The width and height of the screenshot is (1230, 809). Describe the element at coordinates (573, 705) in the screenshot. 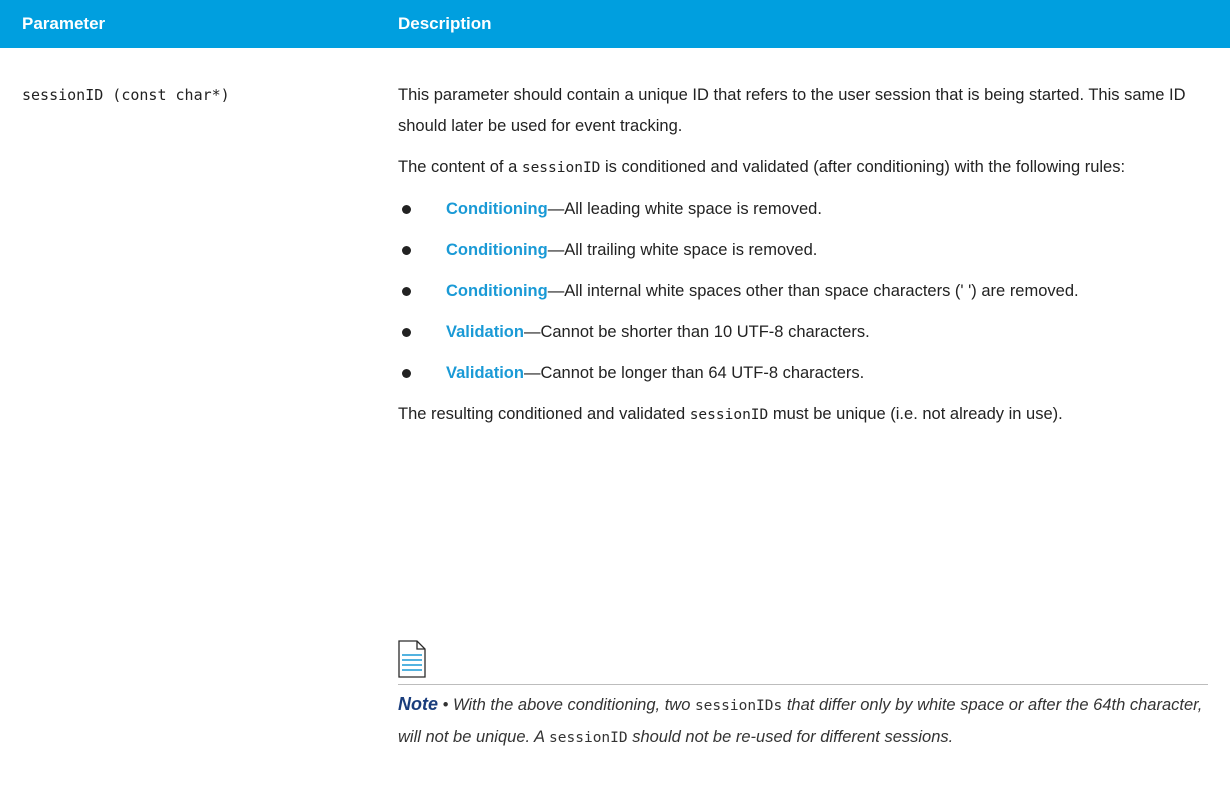

I see `note-text-1: With the above conditioning, two` at that location.